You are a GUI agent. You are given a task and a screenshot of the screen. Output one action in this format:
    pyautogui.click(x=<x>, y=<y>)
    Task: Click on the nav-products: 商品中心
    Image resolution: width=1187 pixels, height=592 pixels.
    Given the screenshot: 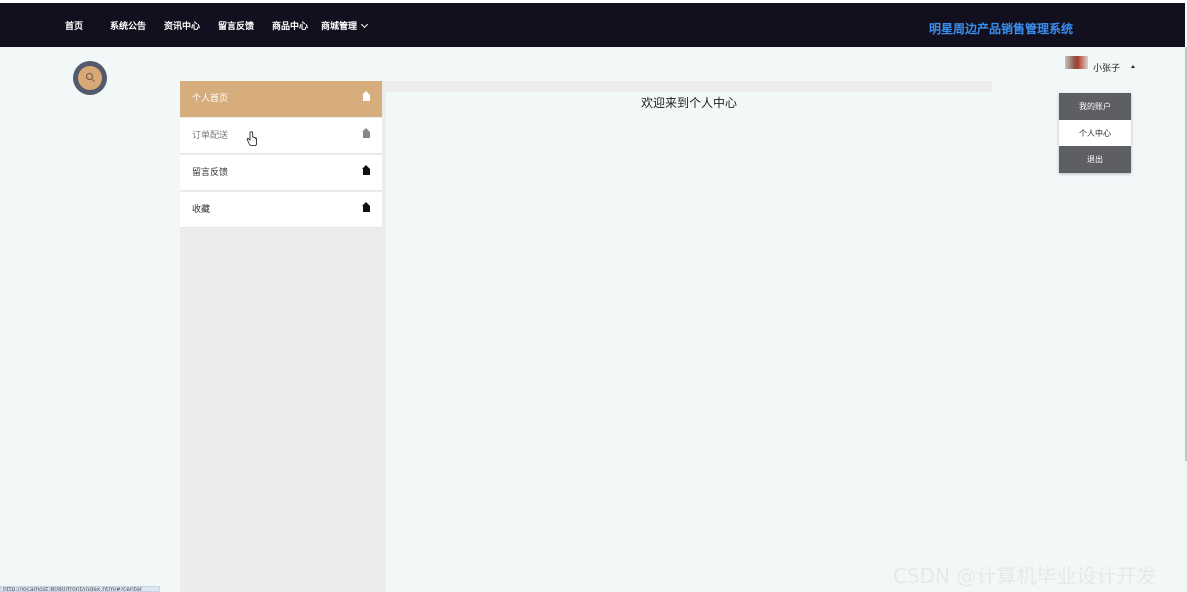 What is the action you would take?
    pyautogui.click(x=290, y=27)
    